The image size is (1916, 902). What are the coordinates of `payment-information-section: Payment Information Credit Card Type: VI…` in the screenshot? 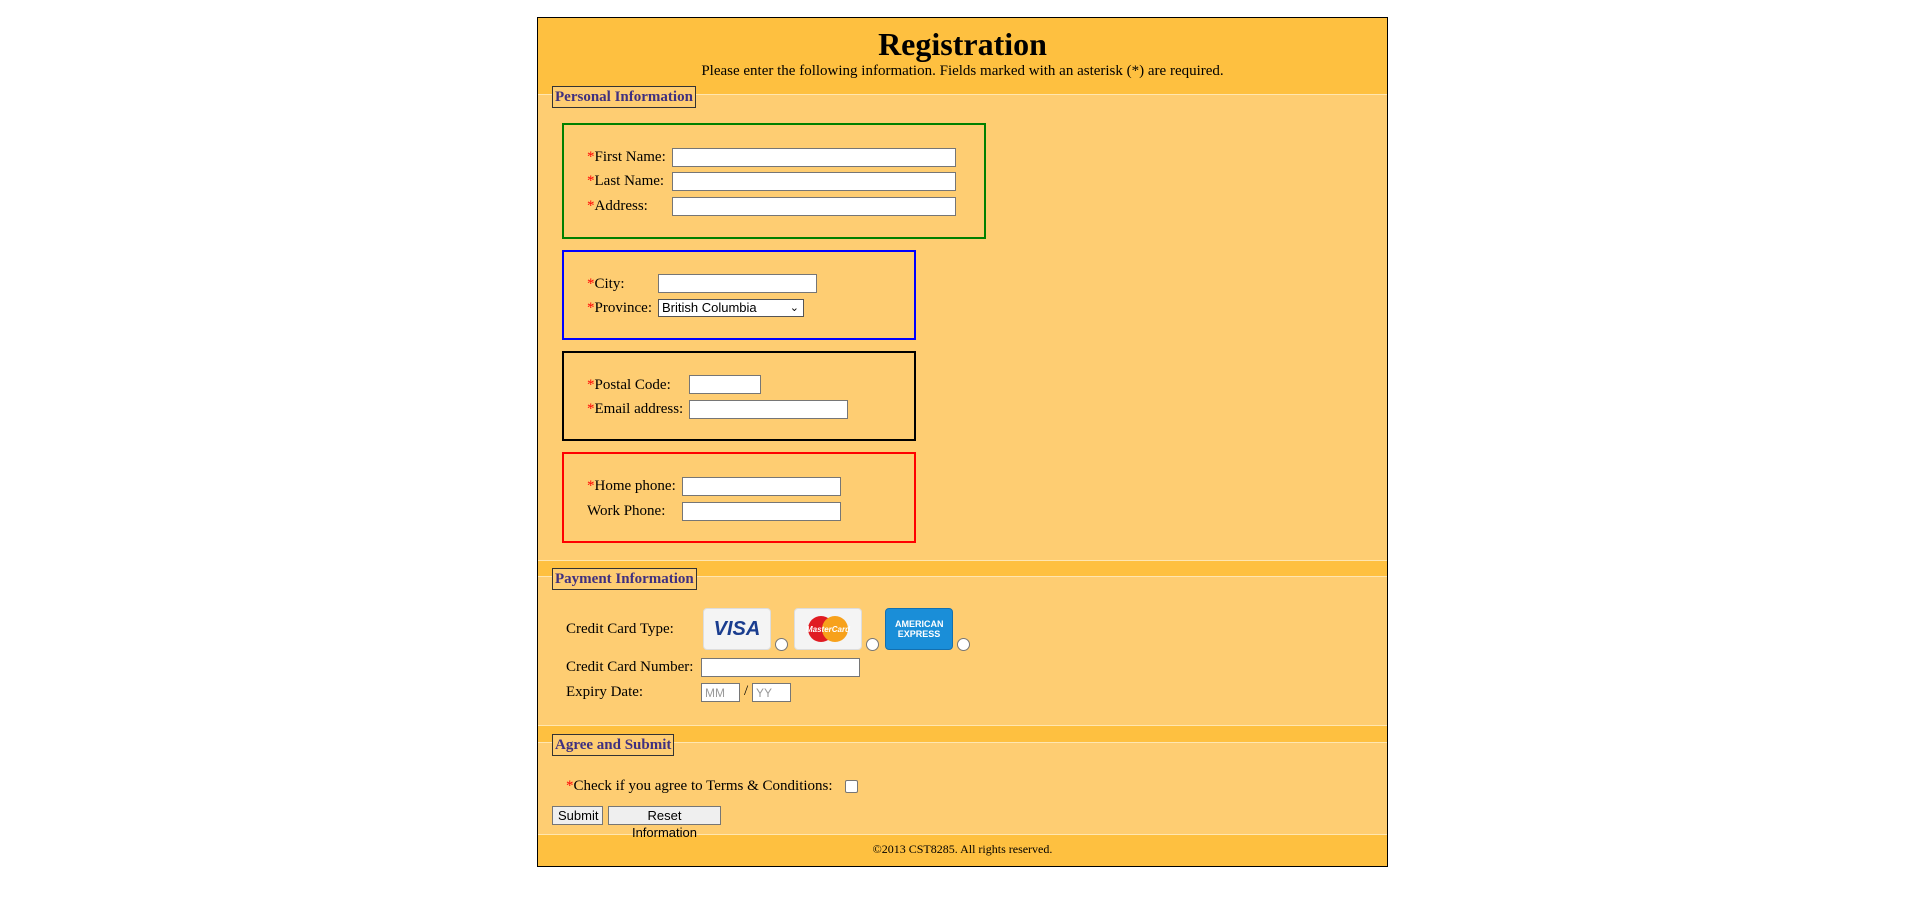 It's located at (962, 647).